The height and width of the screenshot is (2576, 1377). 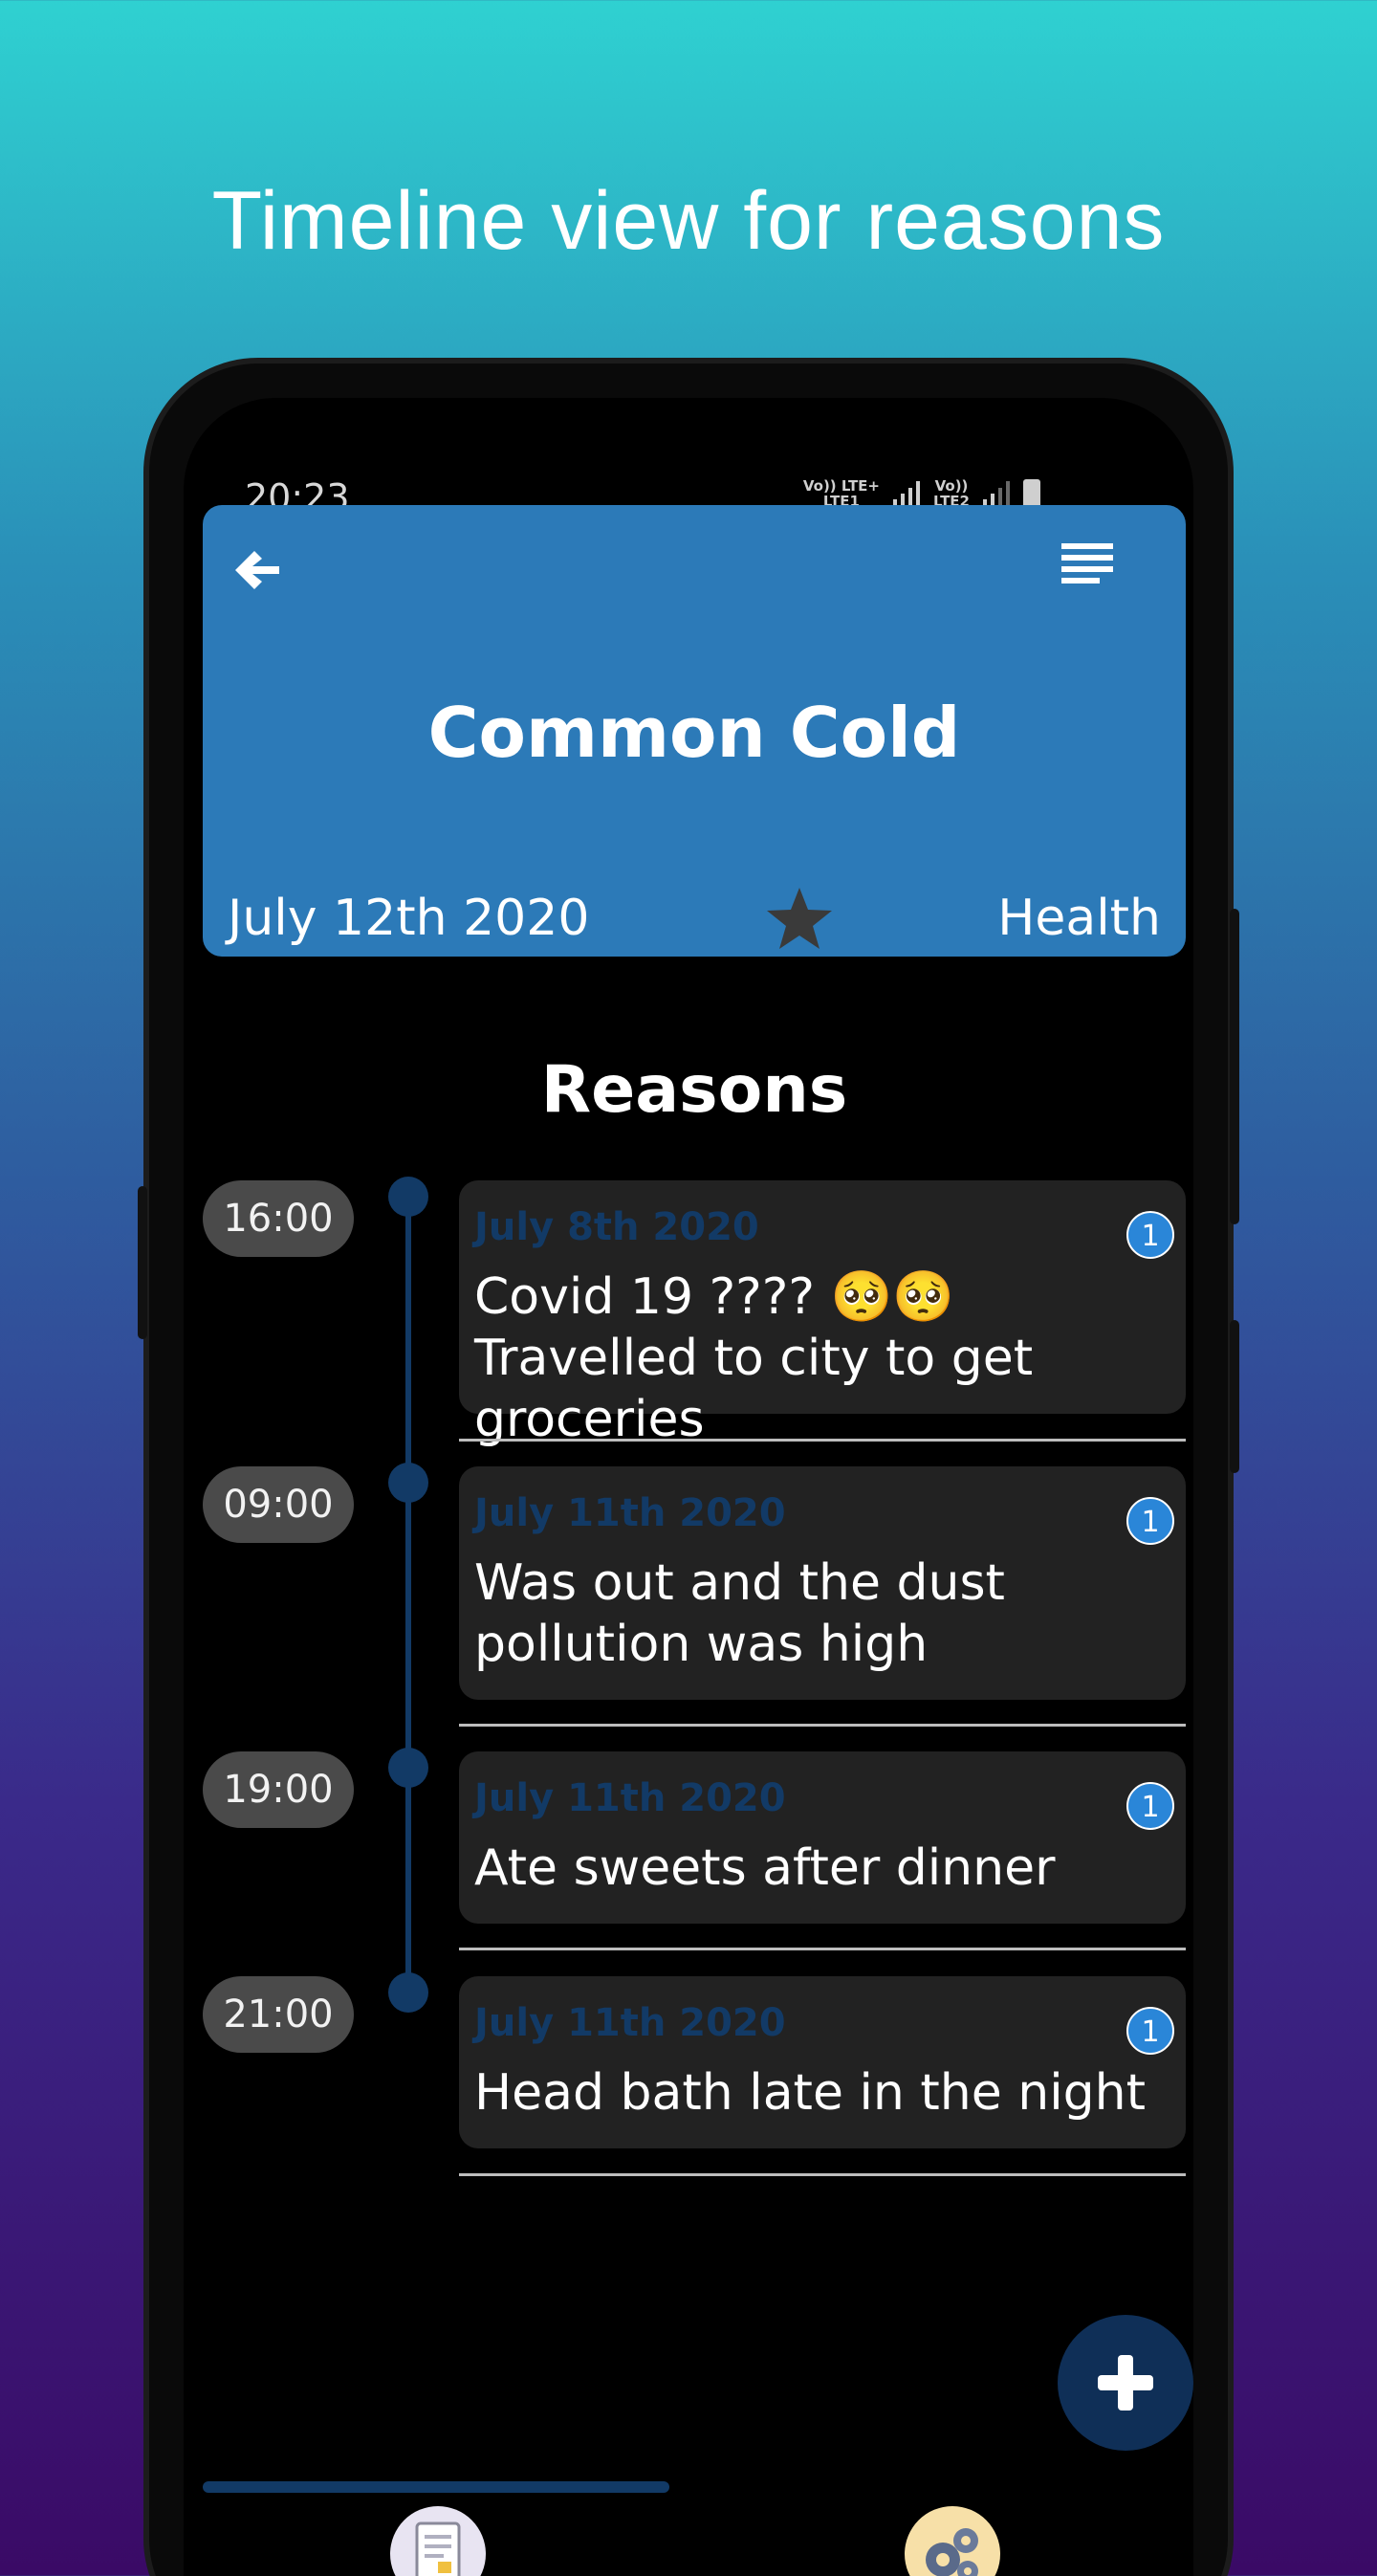 What do you see at coordinates (765, 1868) in the screenshot?
I see `reason-text: Ate sweets after dinner` at bounding box center [765, 1868].